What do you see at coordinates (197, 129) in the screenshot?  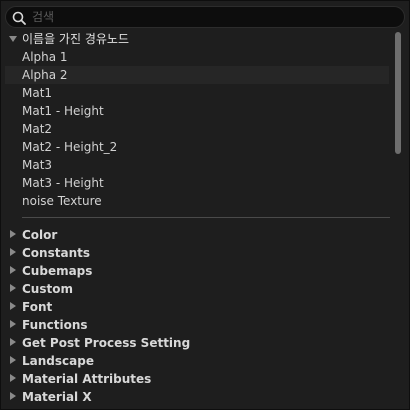 I see `list-item-mat2: Mat2` at bounding box center [197, 129].